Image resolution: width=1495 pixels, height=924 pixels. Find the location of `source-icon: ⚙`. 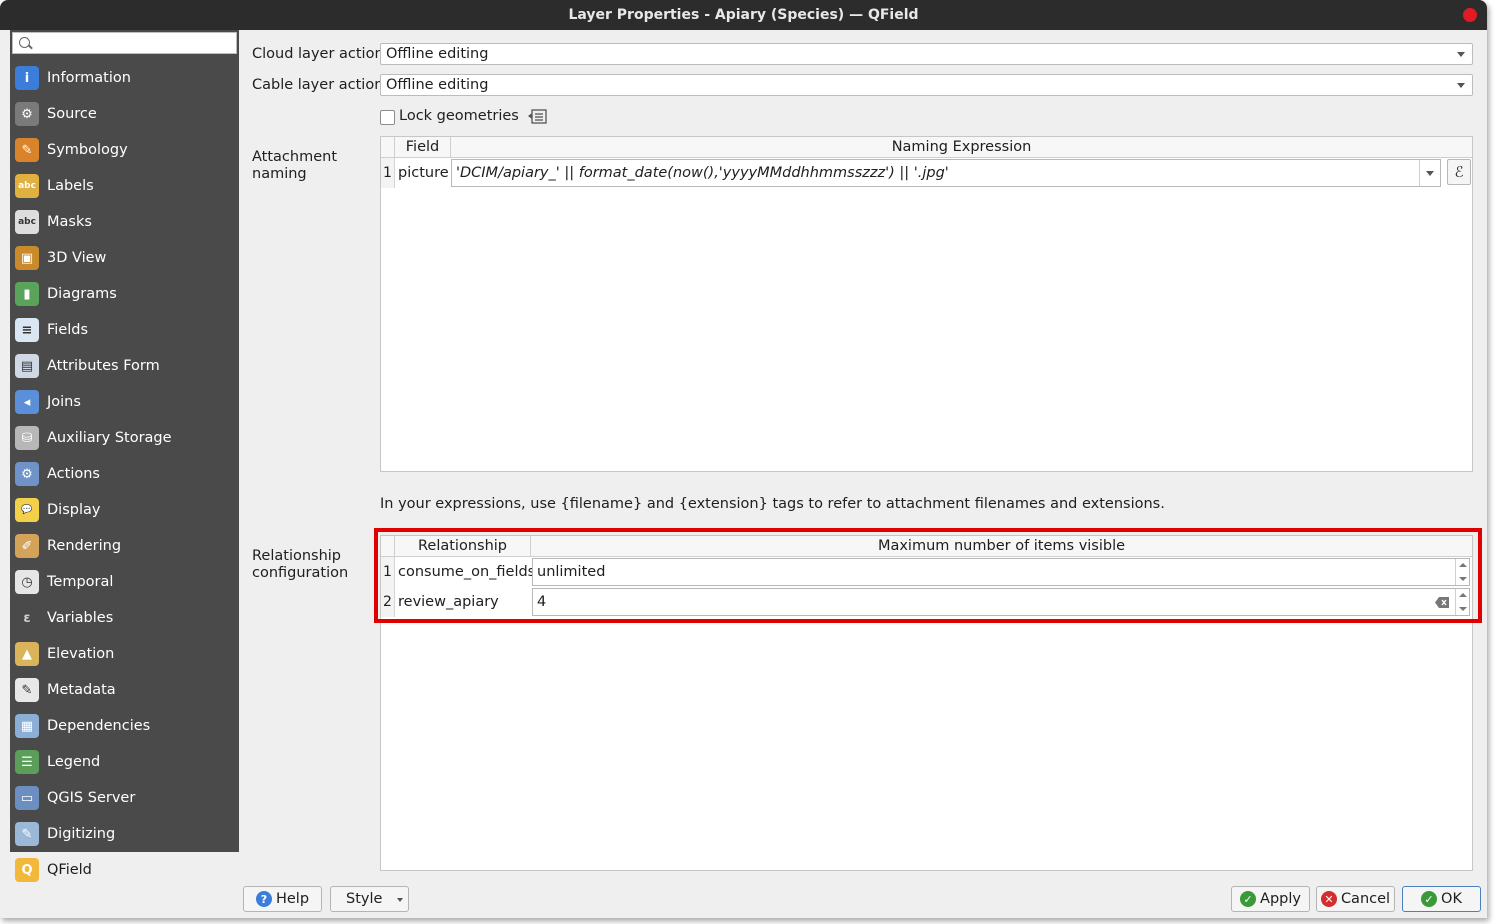

source-icon: ⚙ is located at coordinates (27, 114).